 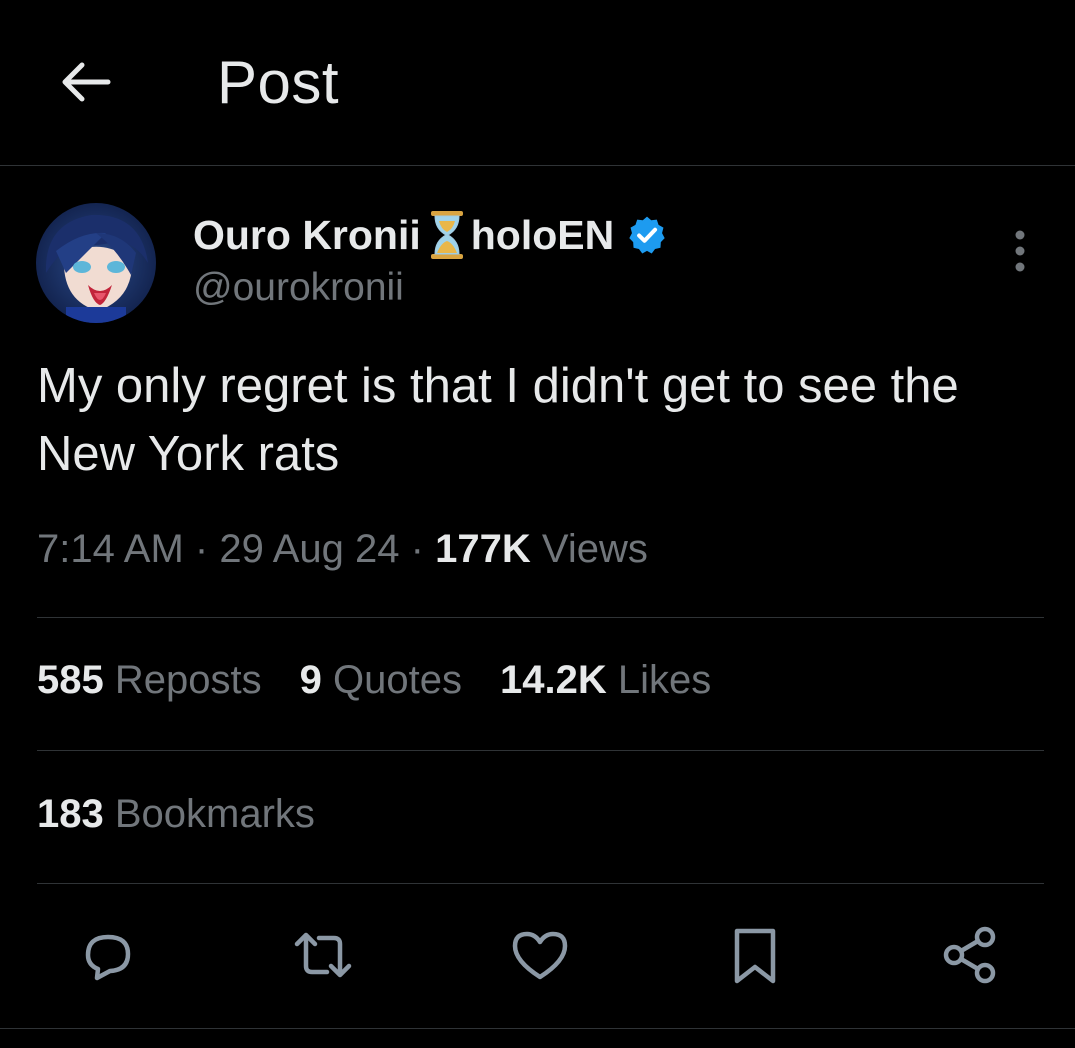 I want to click on likes-stat: 14.2K Likes, so click(x=605, y=680).